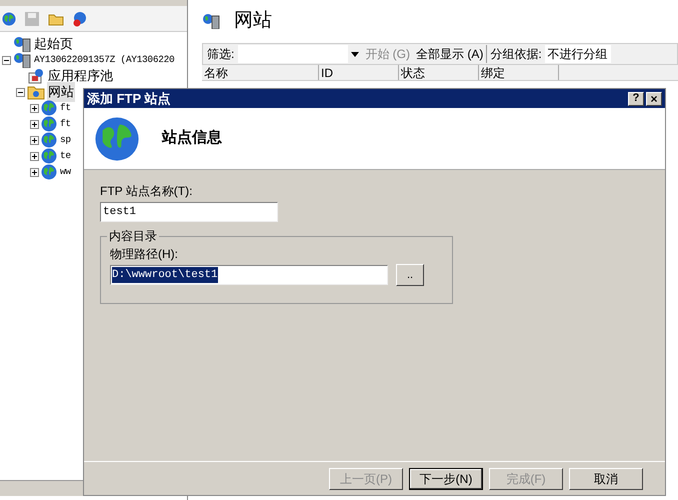 This screenshot has height=500, width=678. I want to click on tree-item: AY130622091357Z (AY1306220, so click(104, 60).